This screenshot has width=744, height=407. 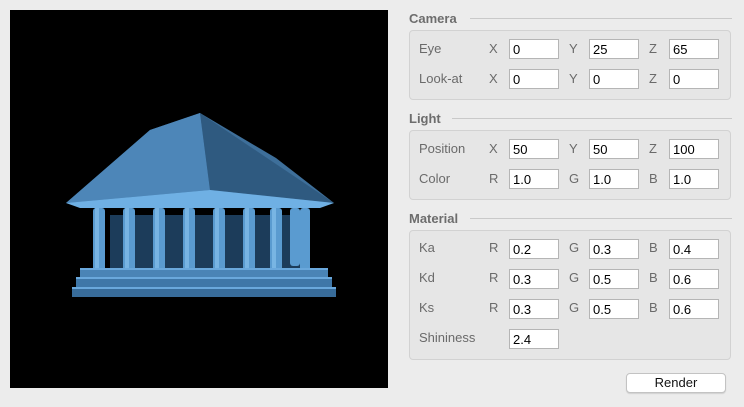 I want to click on material-section-title: Material, so click(x=434, y=218).